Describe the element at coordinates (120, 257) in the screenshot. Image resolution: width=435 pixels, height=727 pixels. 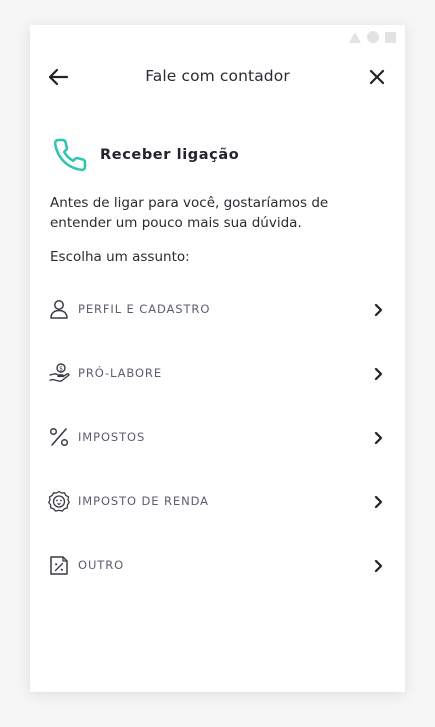
I see `subject-prompt: Escolha um assunto:` at that location.